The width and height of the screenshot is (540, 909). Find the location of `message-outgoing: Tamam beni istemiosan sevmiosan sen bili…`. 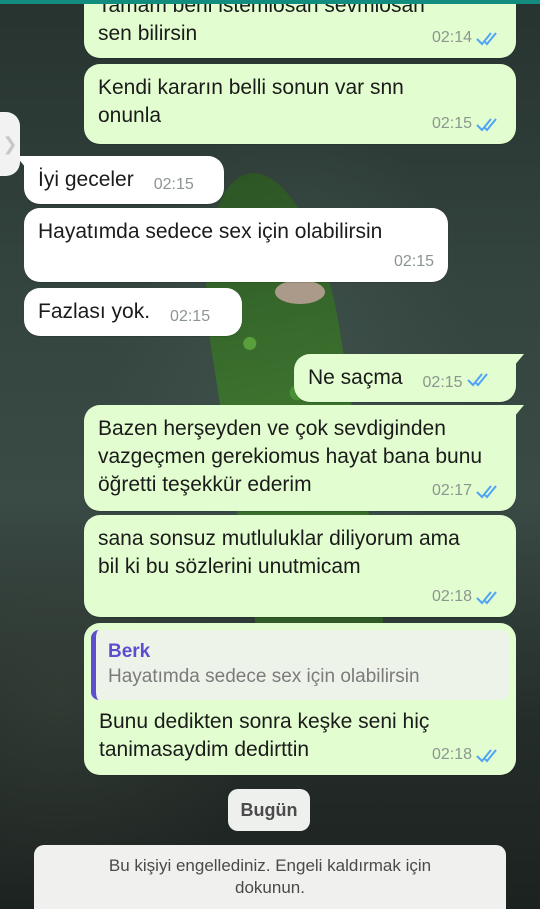

message-outgoing: Tamam beni istemiosan sevmiosan sen bili… is located at coordinates (300, 29).